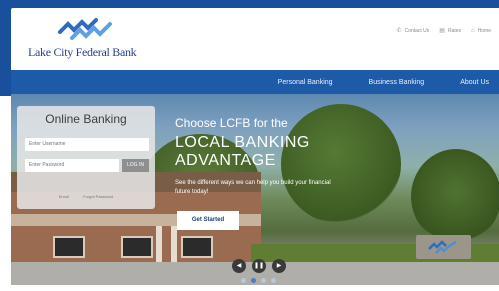  What do you see at coordinates (454, 30) in the screenshot?
I see `utility-link-label: Rates` at bounding box center [454, 30].